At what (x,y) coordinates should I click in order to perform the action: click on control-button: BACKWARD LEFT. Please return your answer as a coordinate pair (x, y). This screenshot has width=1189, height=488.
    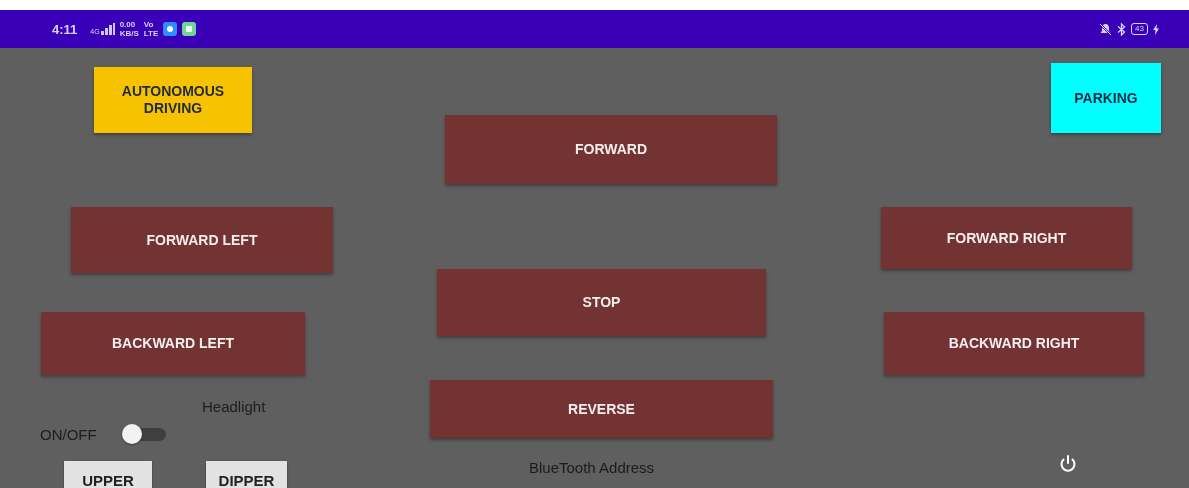
    Looking at the image, I should click on (173, 343).